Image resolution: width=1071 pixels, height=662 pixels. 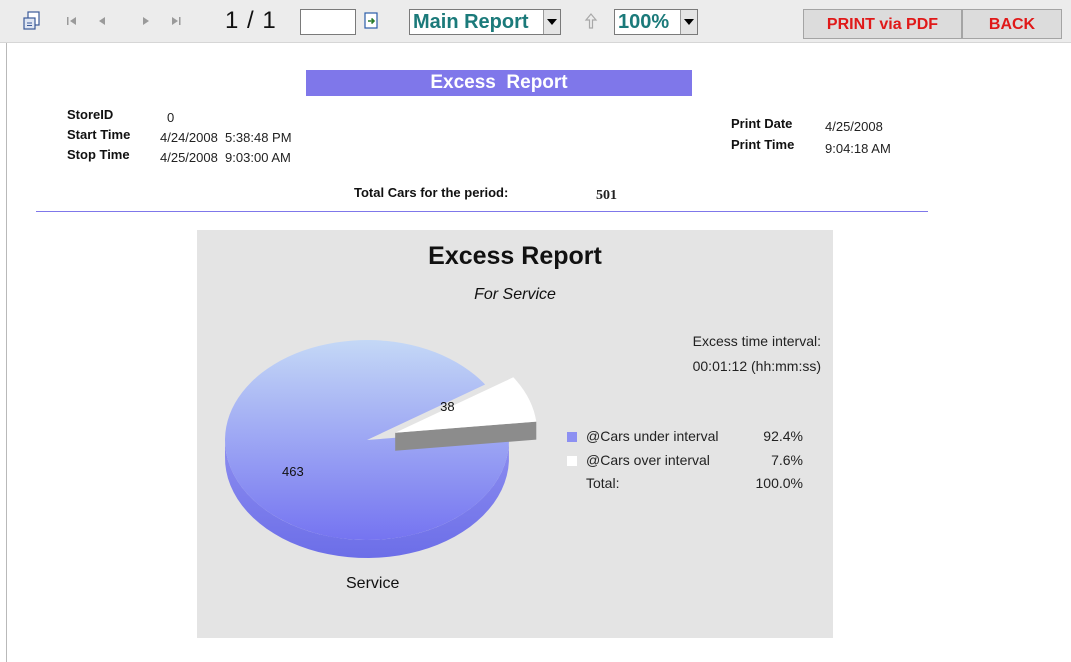 I want to click on zoom-select: 100%, so click(x=656, y=22).